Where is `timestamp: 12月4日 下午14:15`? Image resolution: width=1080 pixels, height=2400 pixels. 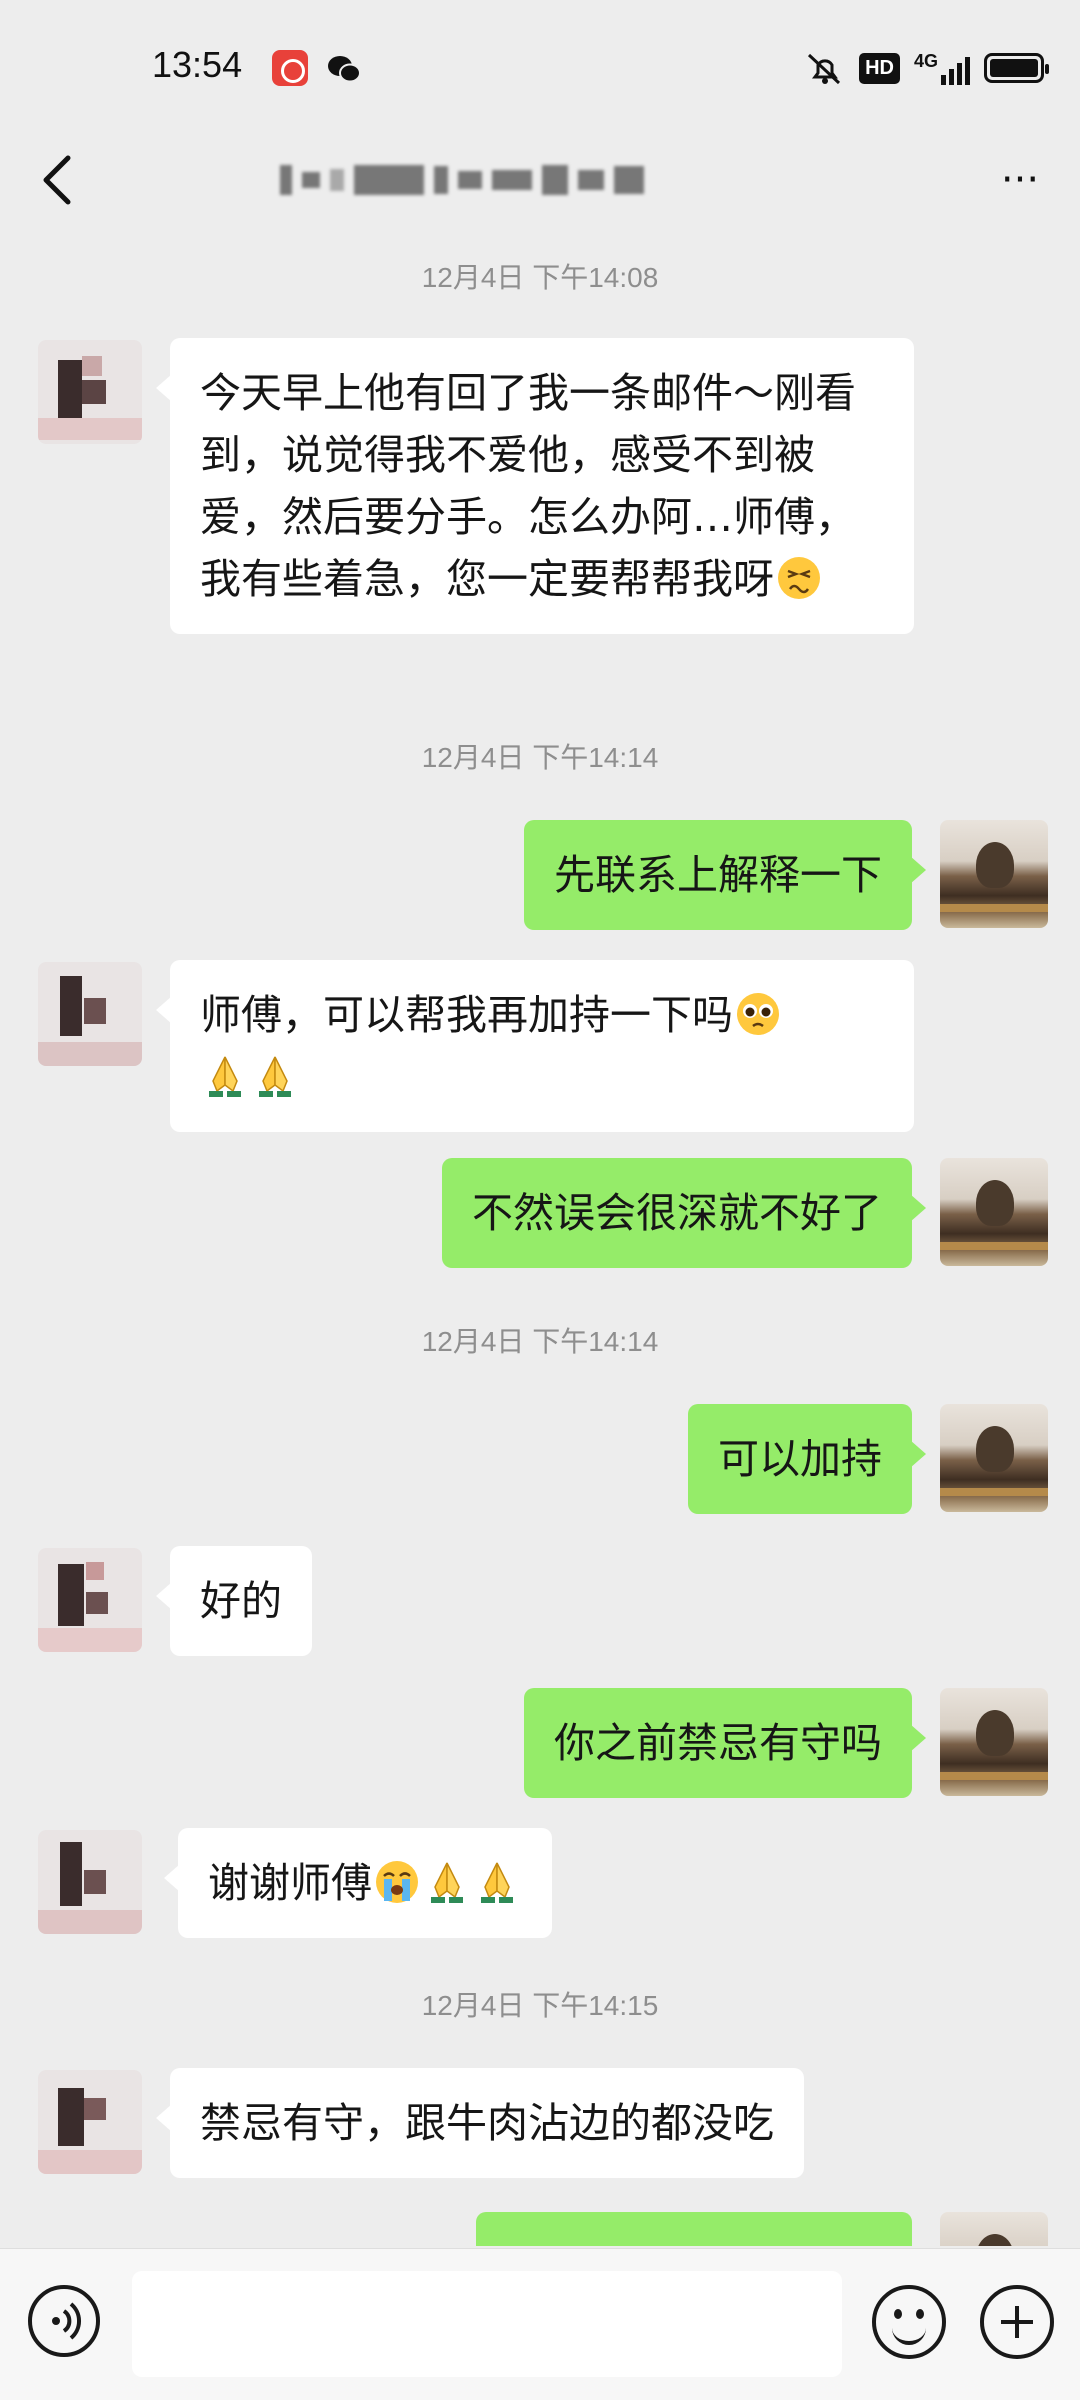
timestamp: 12月4日 下午14:15 is located at coordinates (540, 2005).